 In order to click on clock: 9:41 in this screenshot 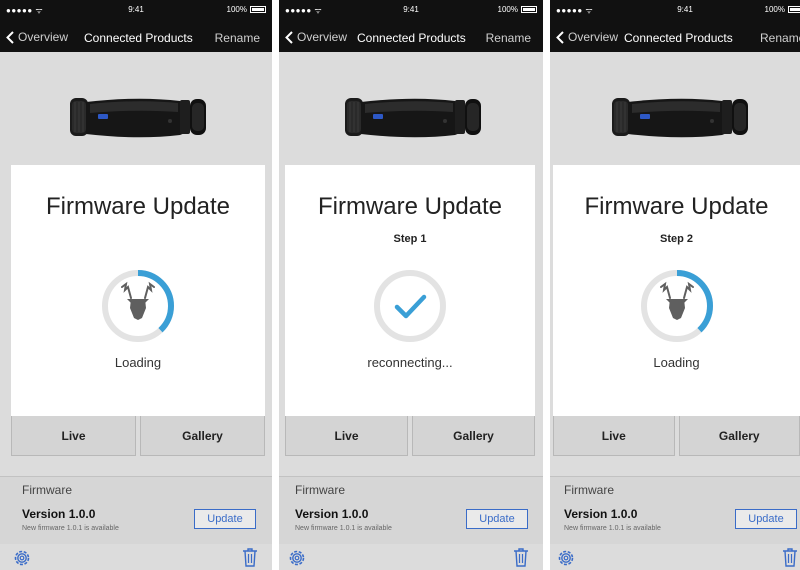, I will do `click(685, 9)`.